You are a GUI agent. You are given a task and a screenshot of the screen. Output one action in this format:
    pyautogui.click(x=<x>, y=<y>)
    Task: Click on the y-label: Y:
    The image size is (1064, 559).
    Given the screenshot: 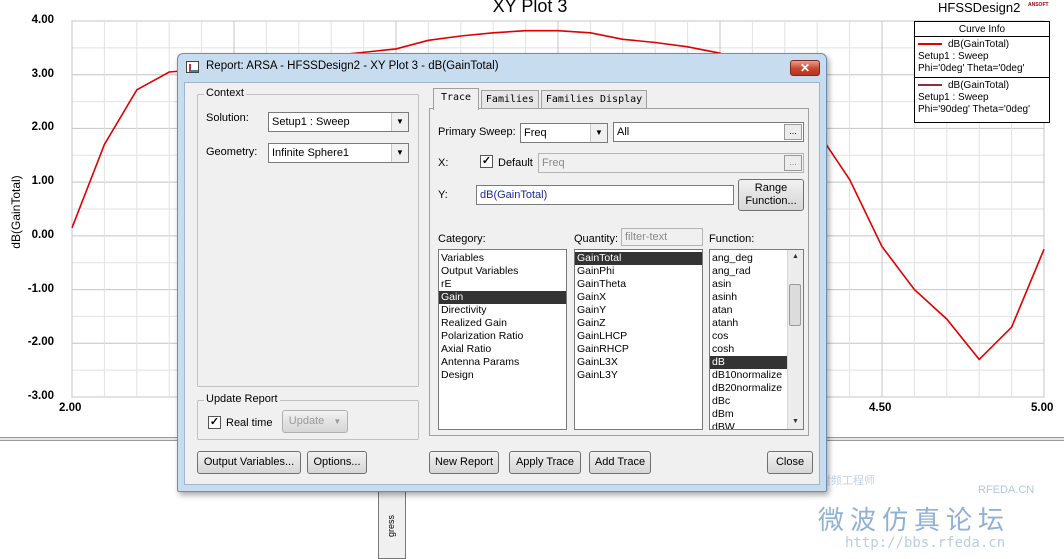 What is the action you would take?
    pyautogui.click(x=443, y=195)
    